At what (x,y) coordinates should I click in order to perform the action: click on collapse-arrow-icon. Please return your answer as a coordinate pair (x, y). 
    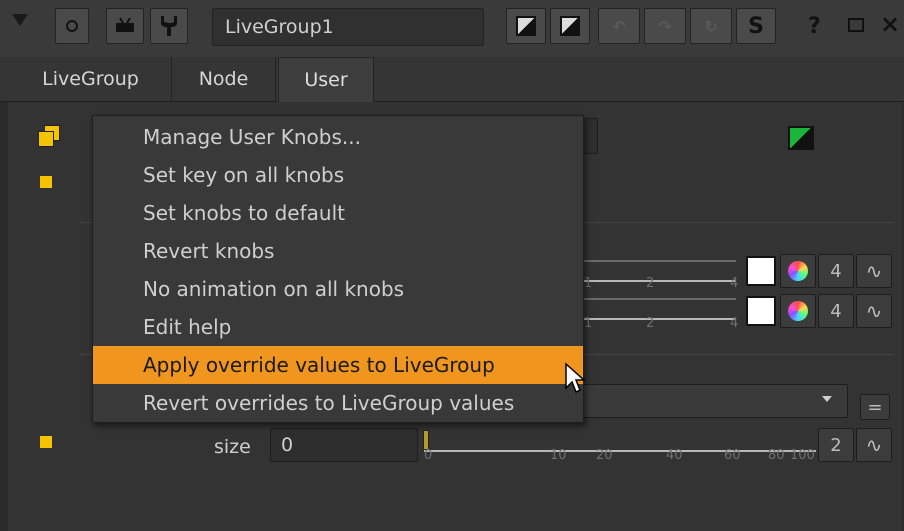
    Looking at the image, I should click on (20, 20).